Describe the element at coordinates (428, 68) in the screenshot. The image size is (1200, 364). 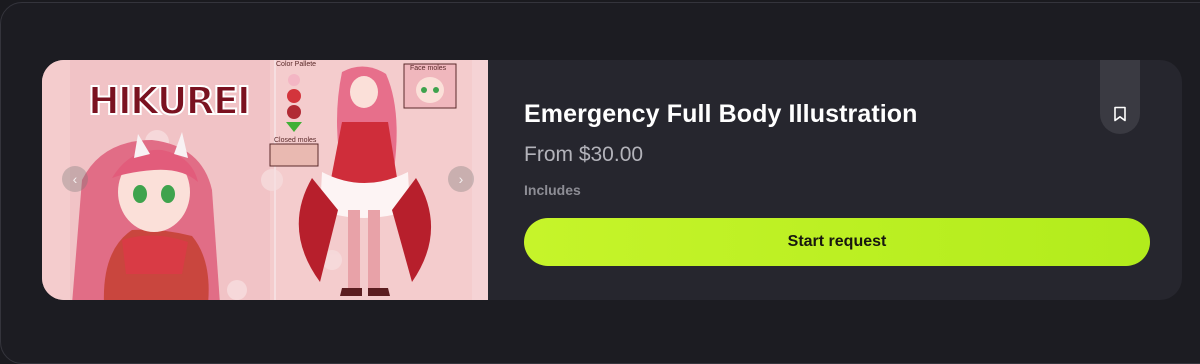
I see `face-moles-label: Face moles` at that location.